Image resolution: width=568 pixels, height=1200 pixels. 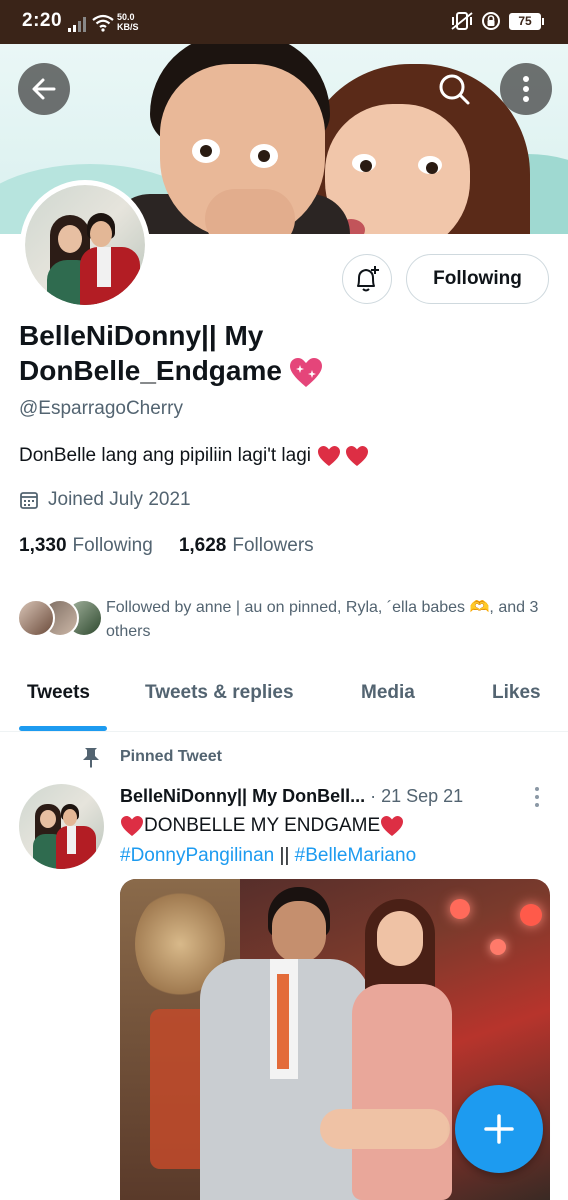 I want to click on more-options-button, so click(x=526, y=89).